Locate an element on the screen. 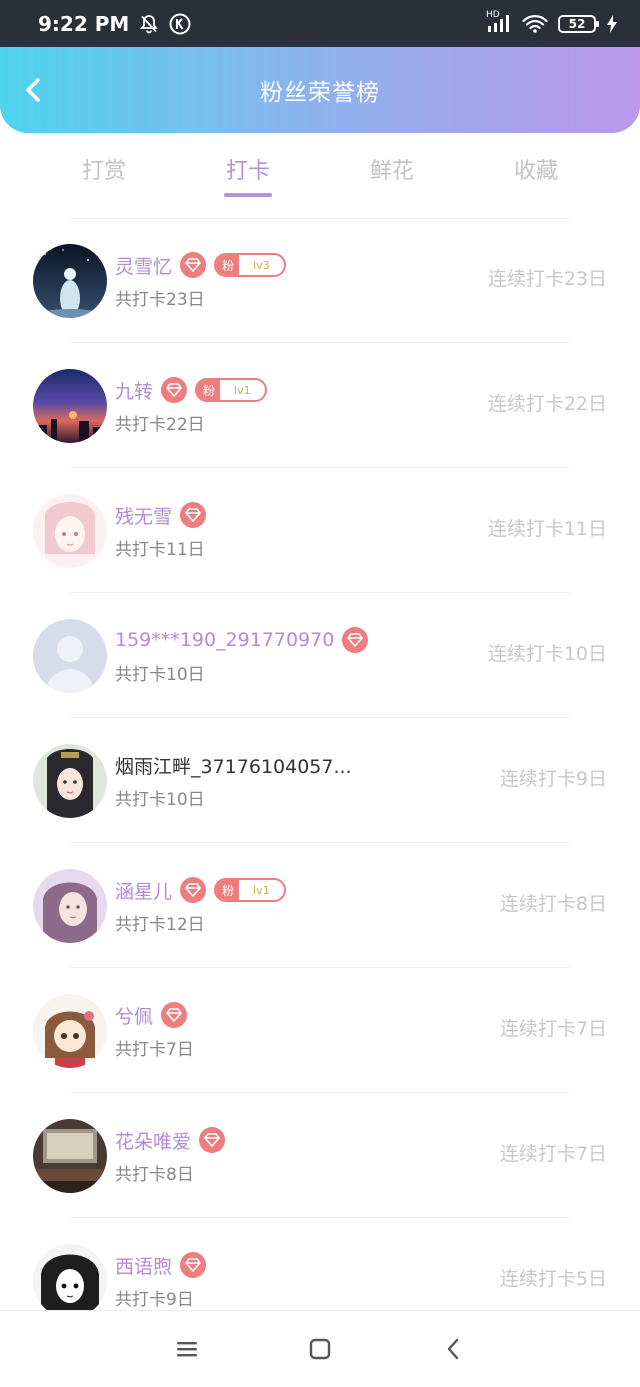 The width and height of the screenshot is (640, 1387). charging-icon is located at coordinates (612, 23).